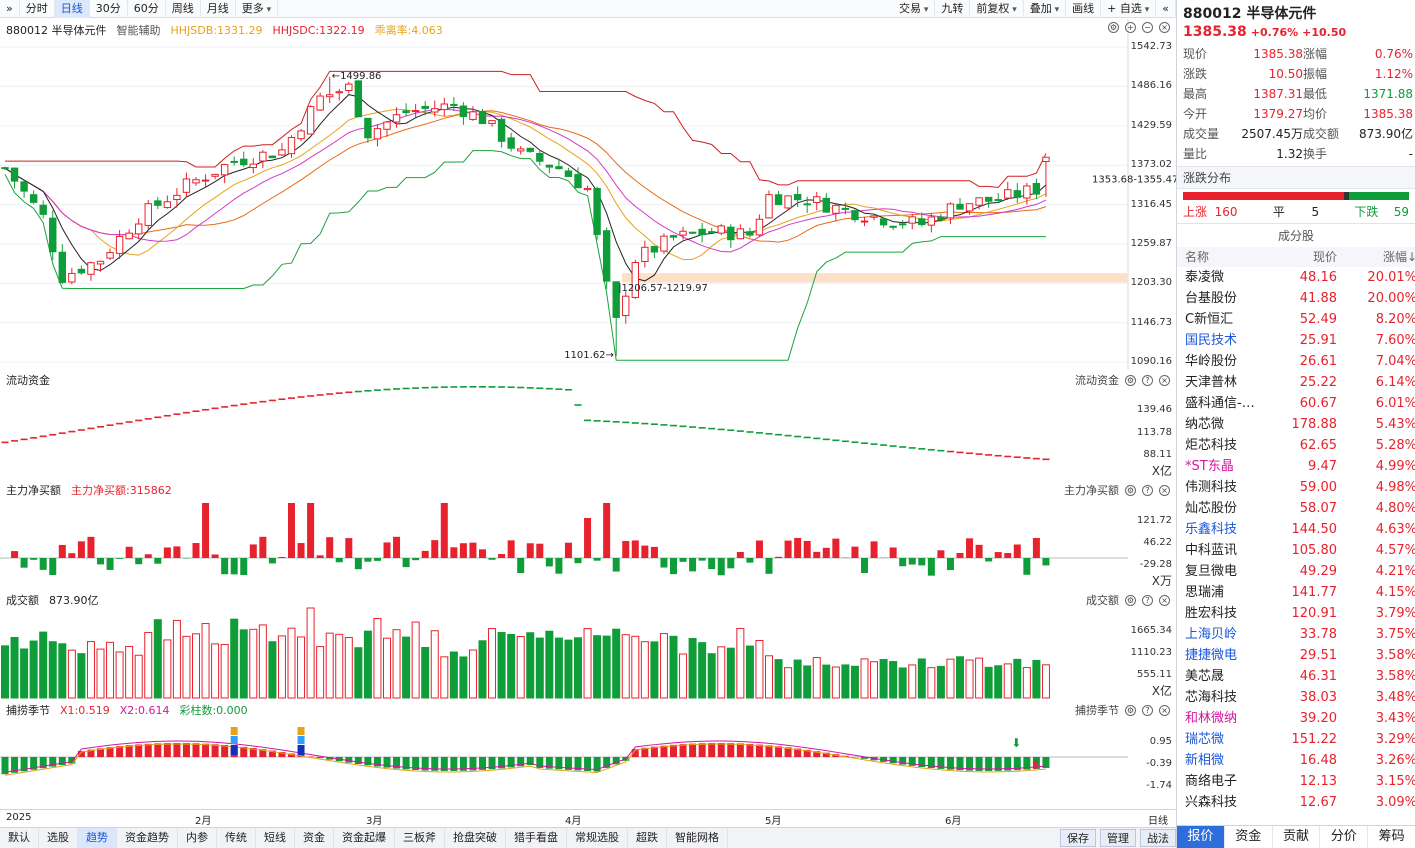  I want to click on tab-more: 更多, so click(257, 9).